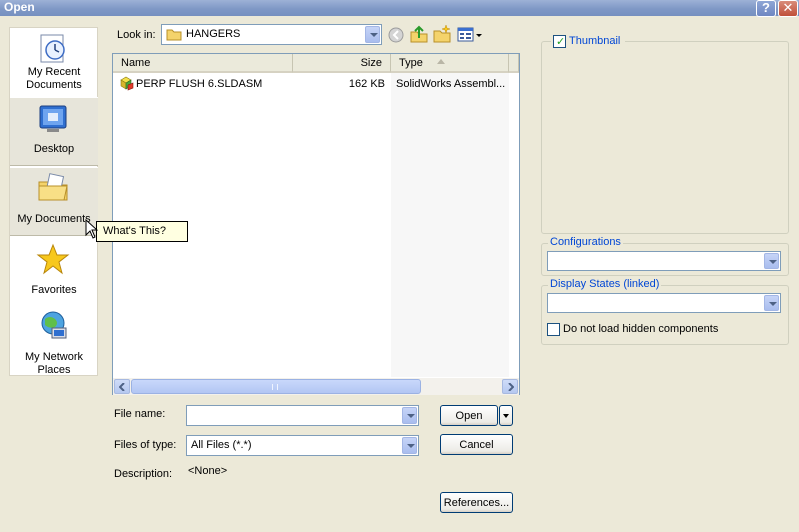  I want to click on help-button: ?, so click(766, 8).